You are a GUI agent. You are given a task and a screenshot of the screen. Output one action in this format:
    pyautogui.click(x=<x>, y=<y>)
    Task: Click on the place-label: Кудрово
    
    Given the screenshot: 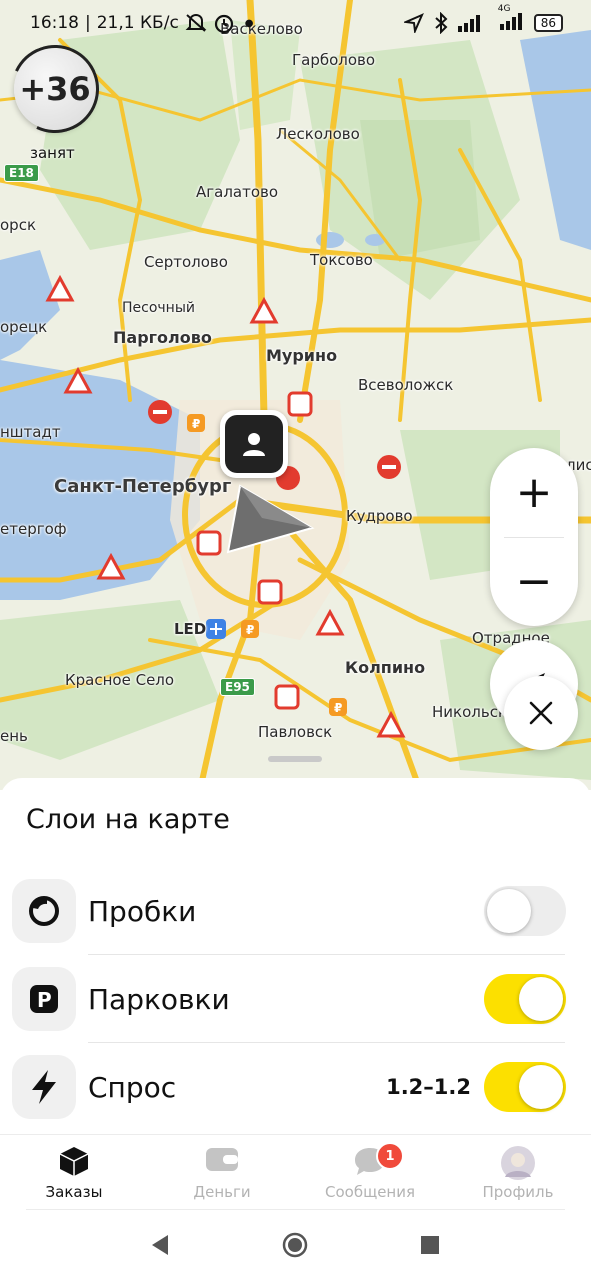 What is the action you would take?
    pyautogui.click(x=379, y=516)
    